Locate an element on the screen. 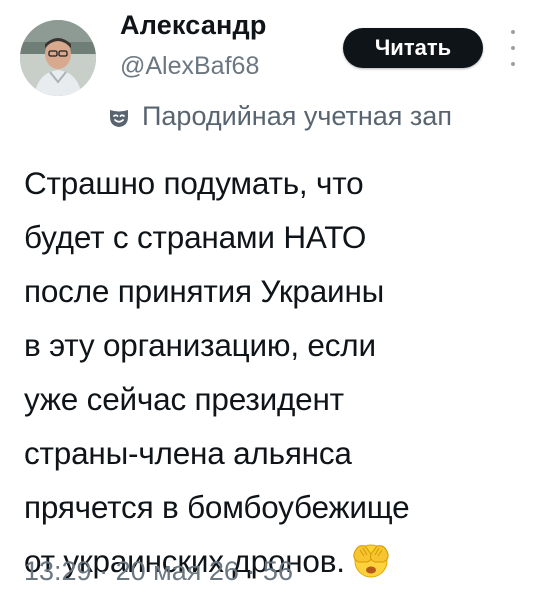 This screenshot has height=600, width=549. parody-label: Пародийная учетная зап is located at coordinates (280, 116).